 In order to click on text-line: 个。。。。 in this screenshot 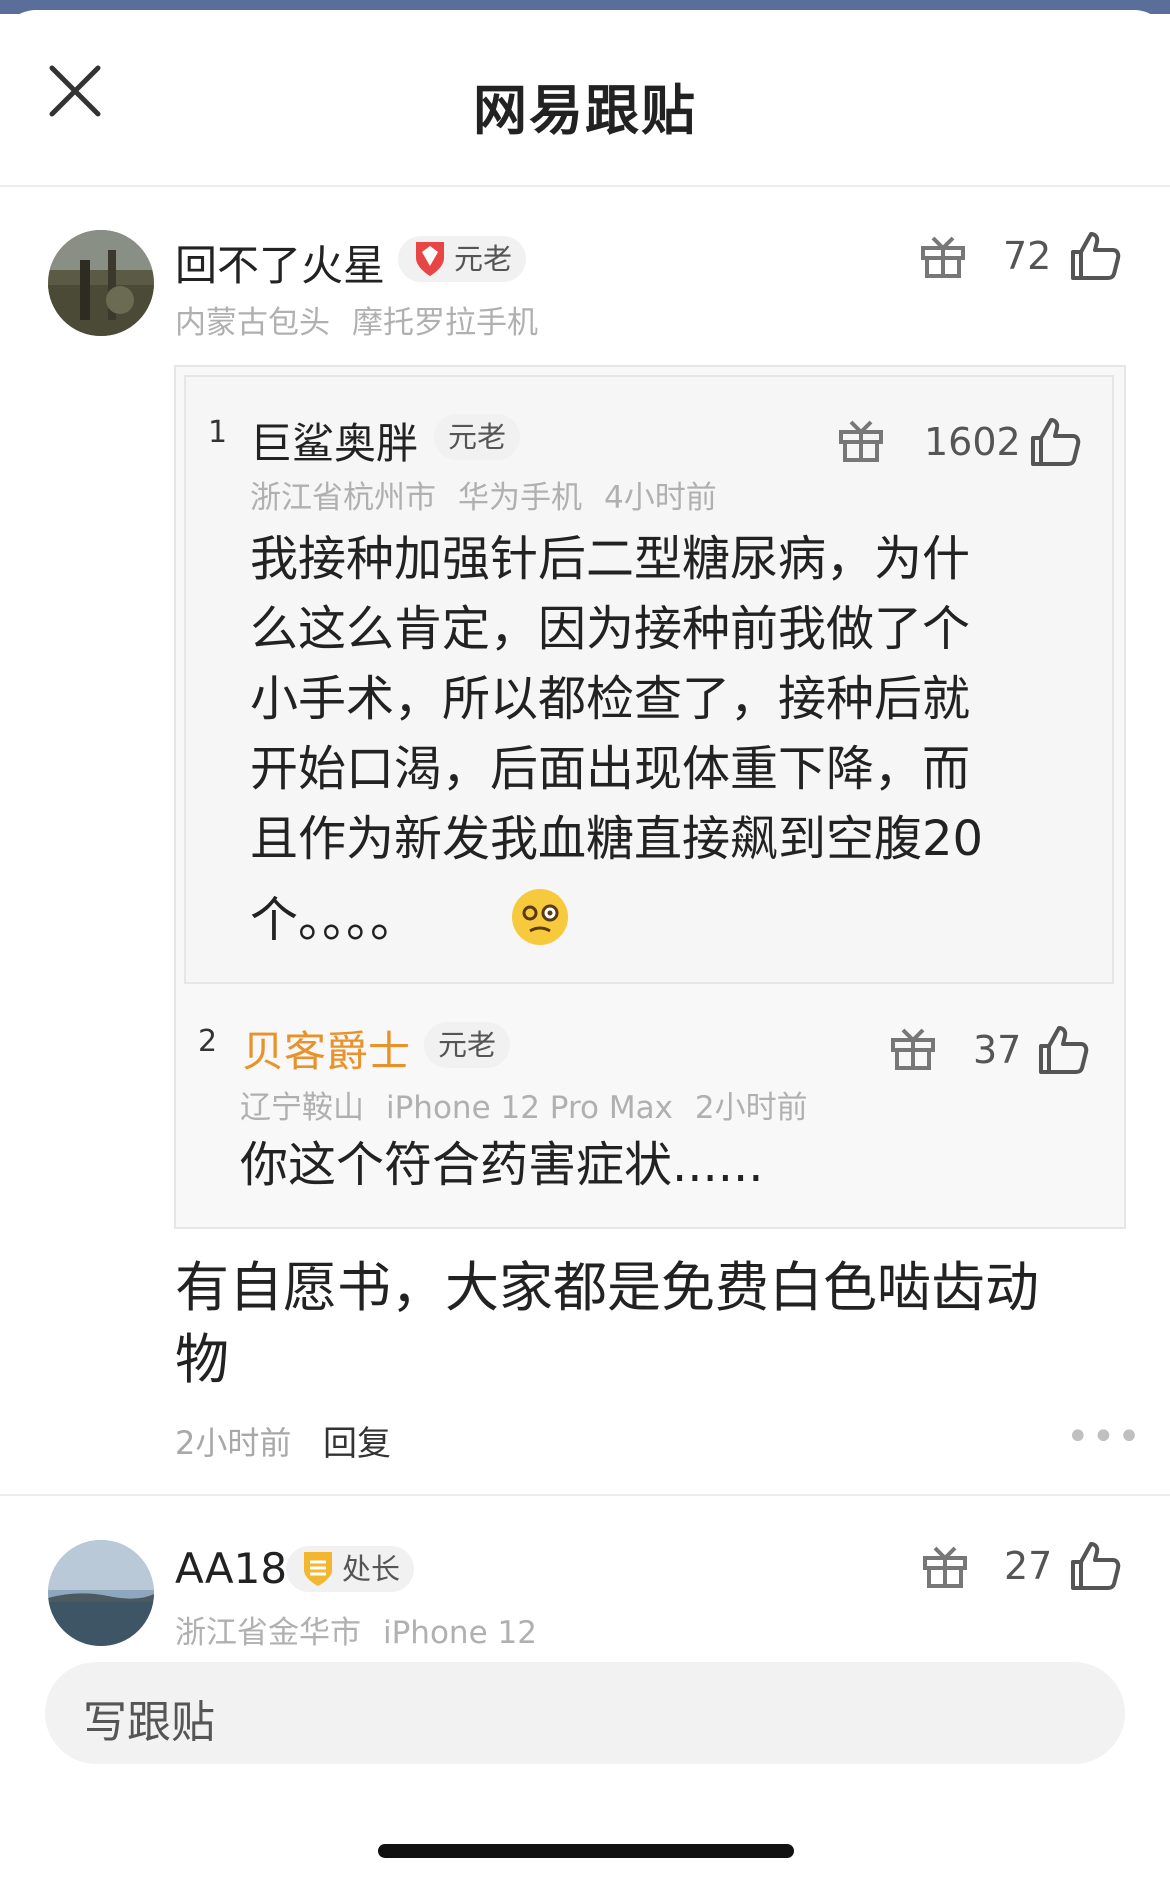, I will do `click(334, 920)`.